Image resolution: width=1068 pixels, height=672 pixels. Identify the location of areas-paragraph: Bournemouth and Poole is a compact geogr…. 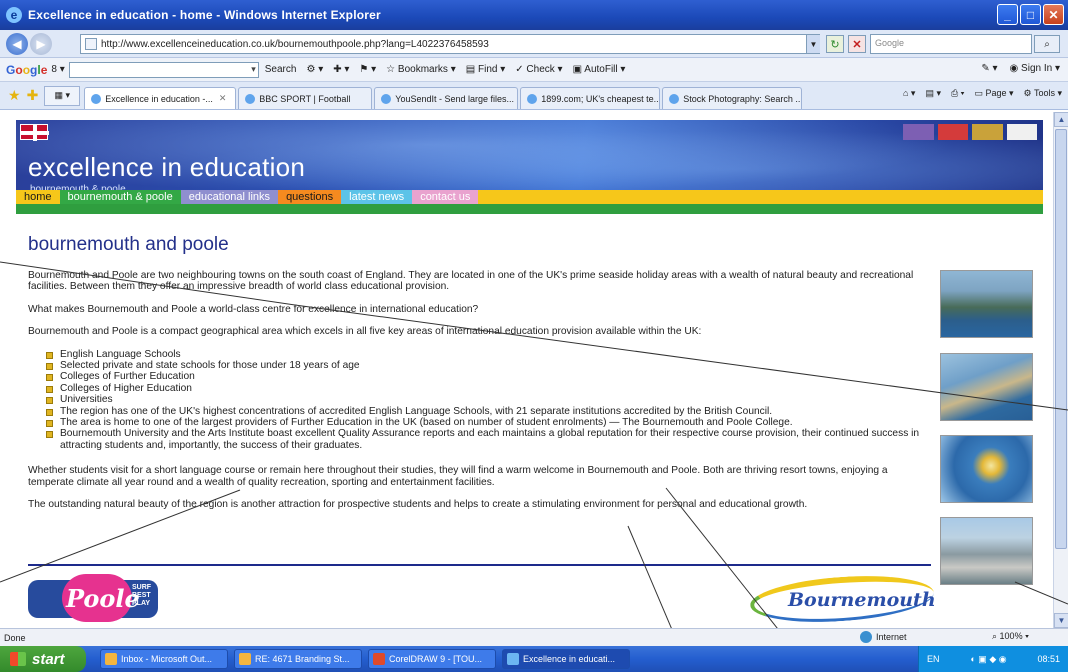
(365, 332).